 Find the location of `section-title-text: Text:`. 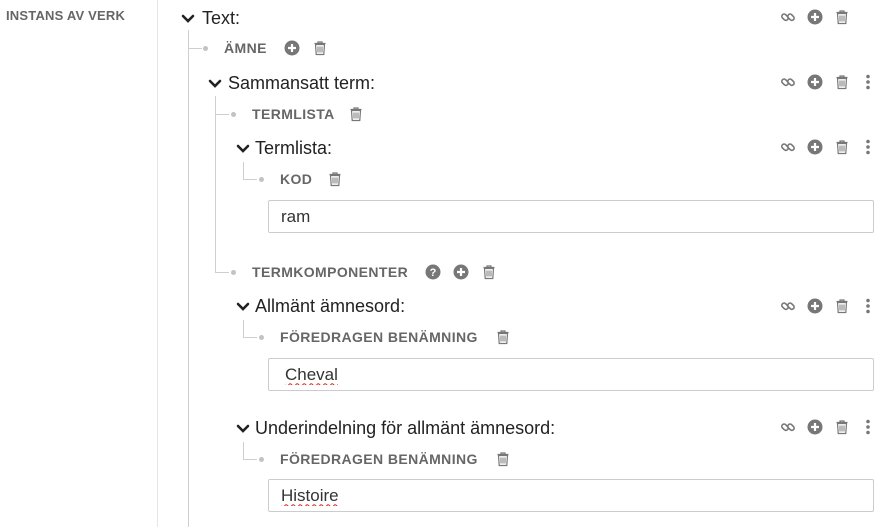

section-title-text: Text: is located at coordinates (221, 18).